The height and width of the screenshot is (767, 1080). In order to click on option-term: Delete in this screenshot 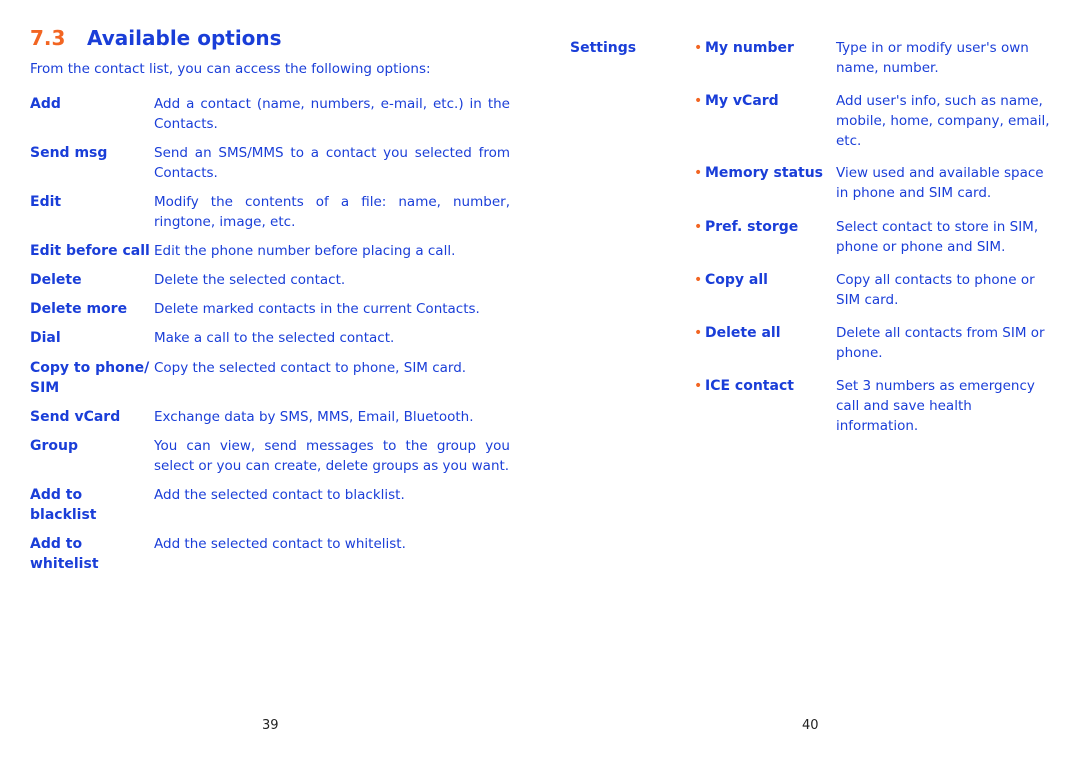, I will do `click(56, 280)`.